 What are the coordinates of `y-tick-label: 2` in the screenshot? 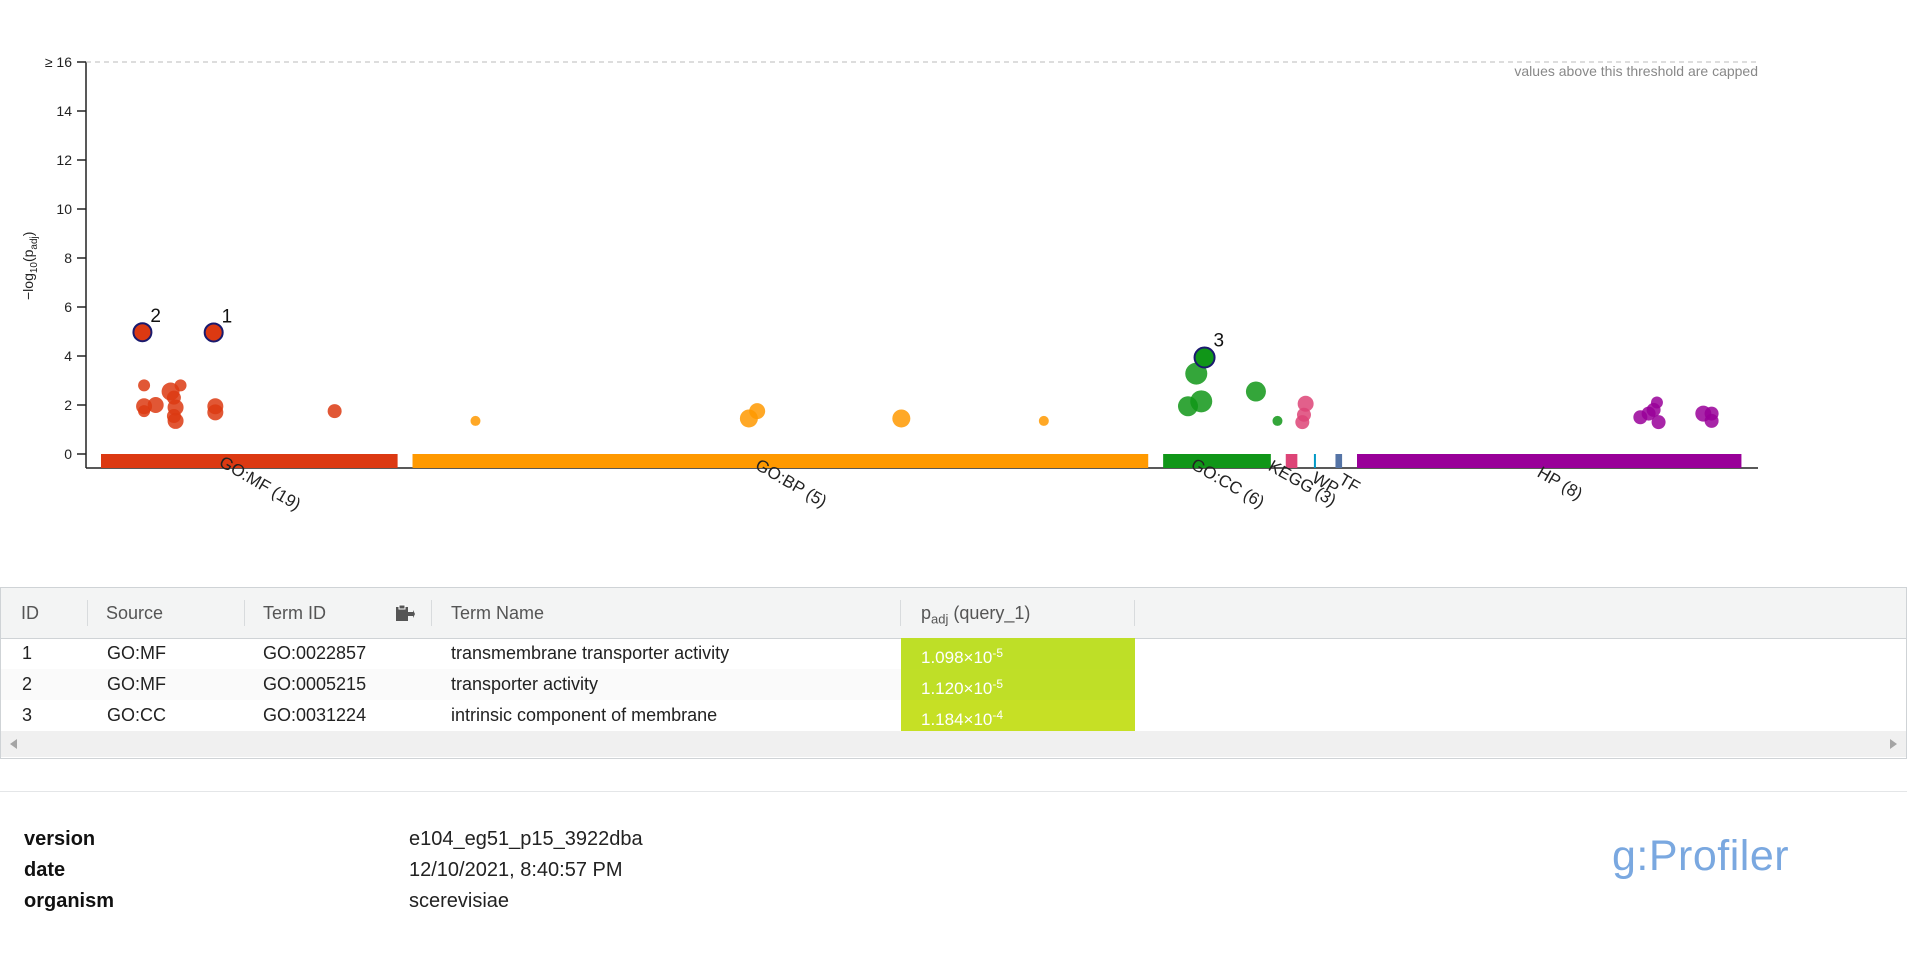 It's located at (68, 405).